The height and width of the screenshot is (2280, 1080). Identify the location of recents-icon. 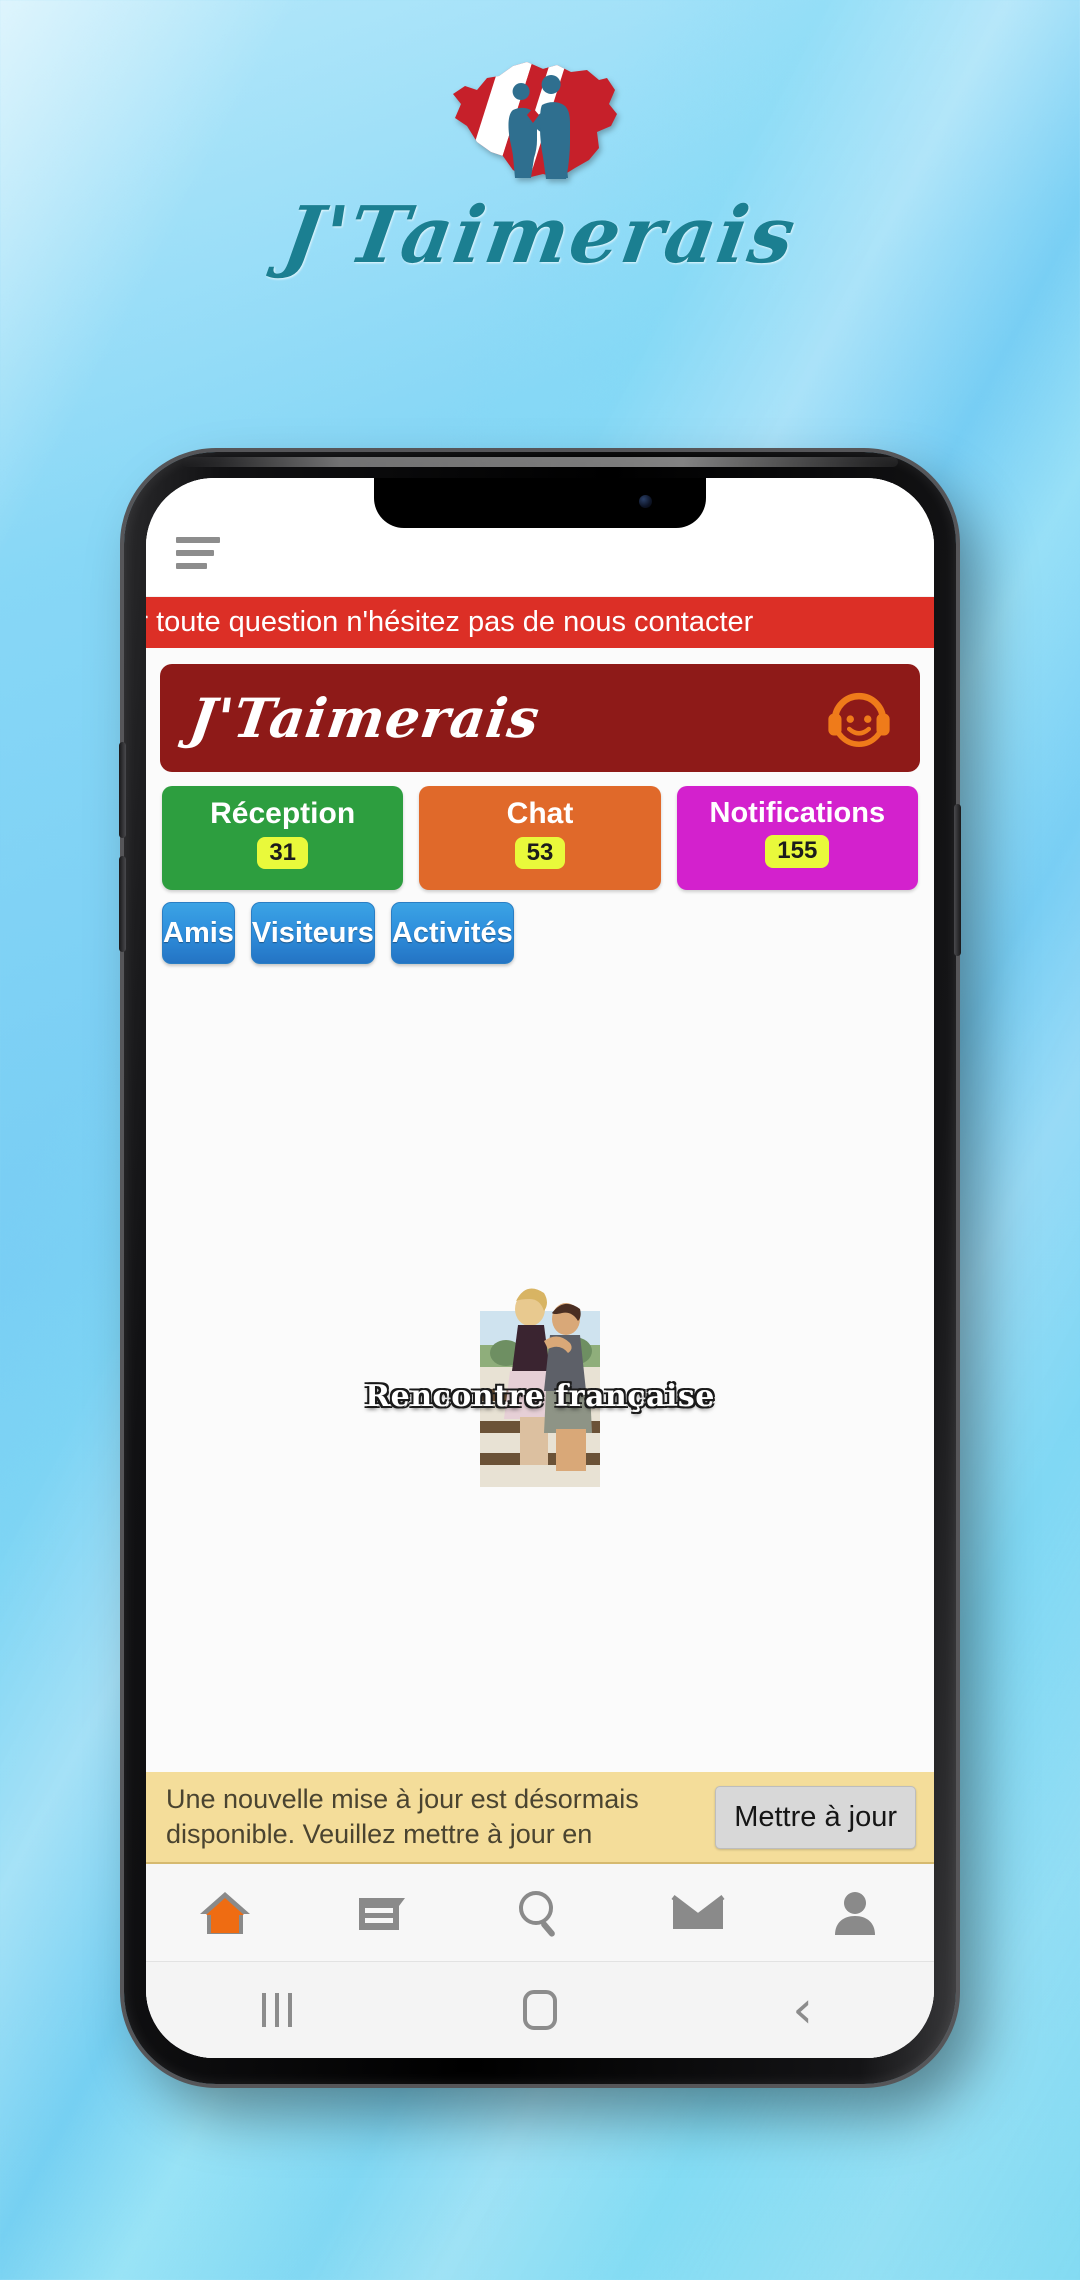
(277, 2010).